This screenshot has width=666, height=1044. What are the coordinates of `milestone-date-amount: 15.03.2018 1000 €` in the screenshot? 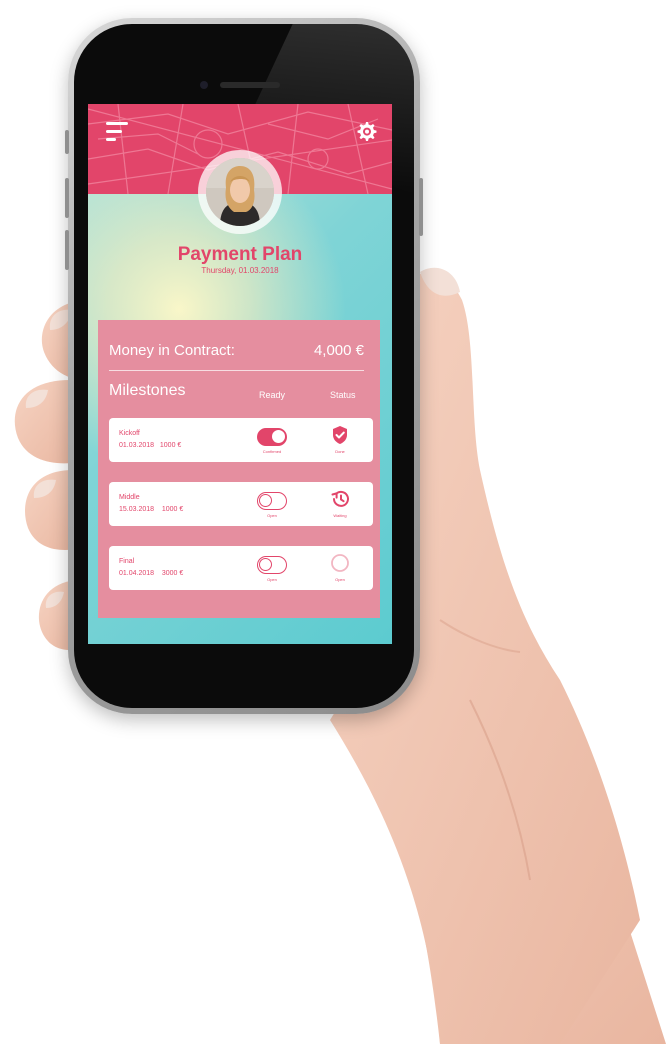 It's located at (151, 509).